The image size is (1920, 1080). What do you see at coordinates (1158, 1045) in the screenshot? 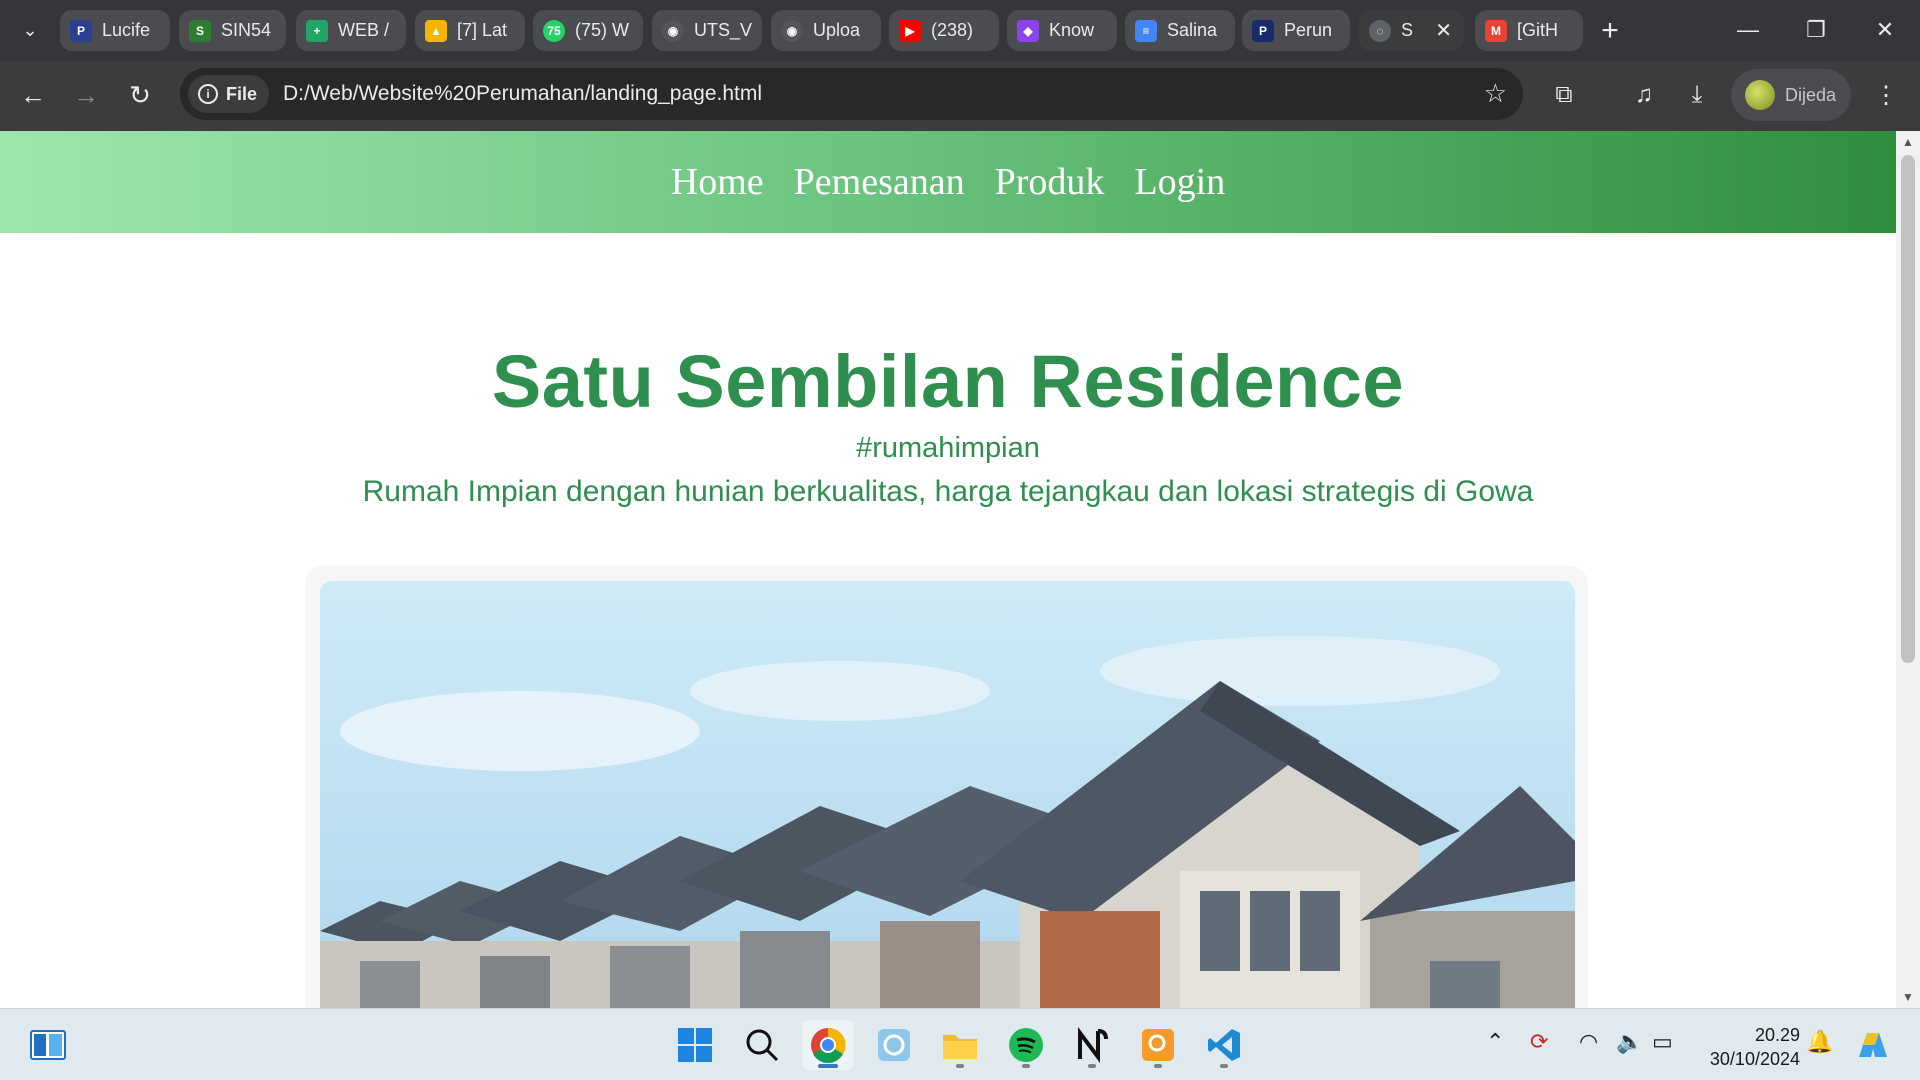
I see `taskbar-pdf-app` at bounding box center [1158, 1045].